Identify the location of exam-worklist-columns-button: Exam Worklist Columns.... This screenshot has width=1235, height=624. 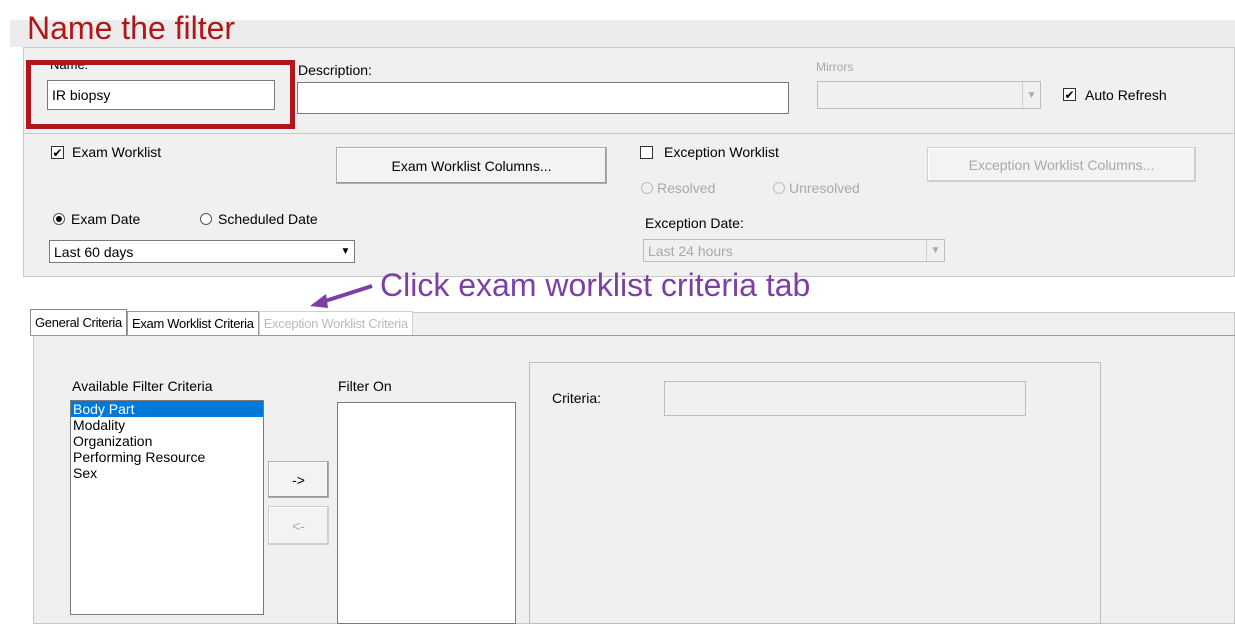
(471, 165).